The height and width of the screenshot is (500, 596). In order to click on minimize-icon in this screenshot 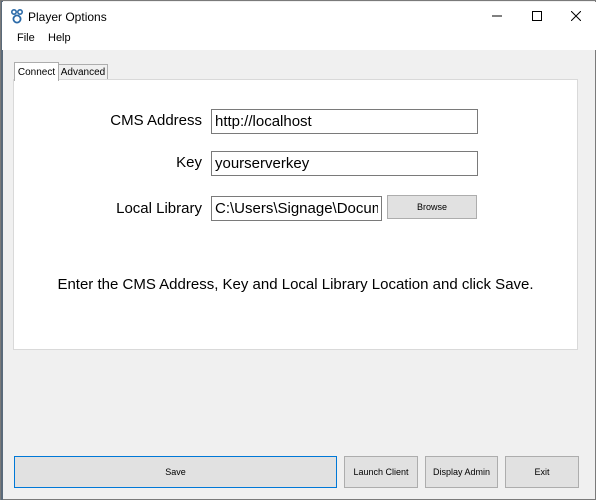, I will do `click(497, 17)`.